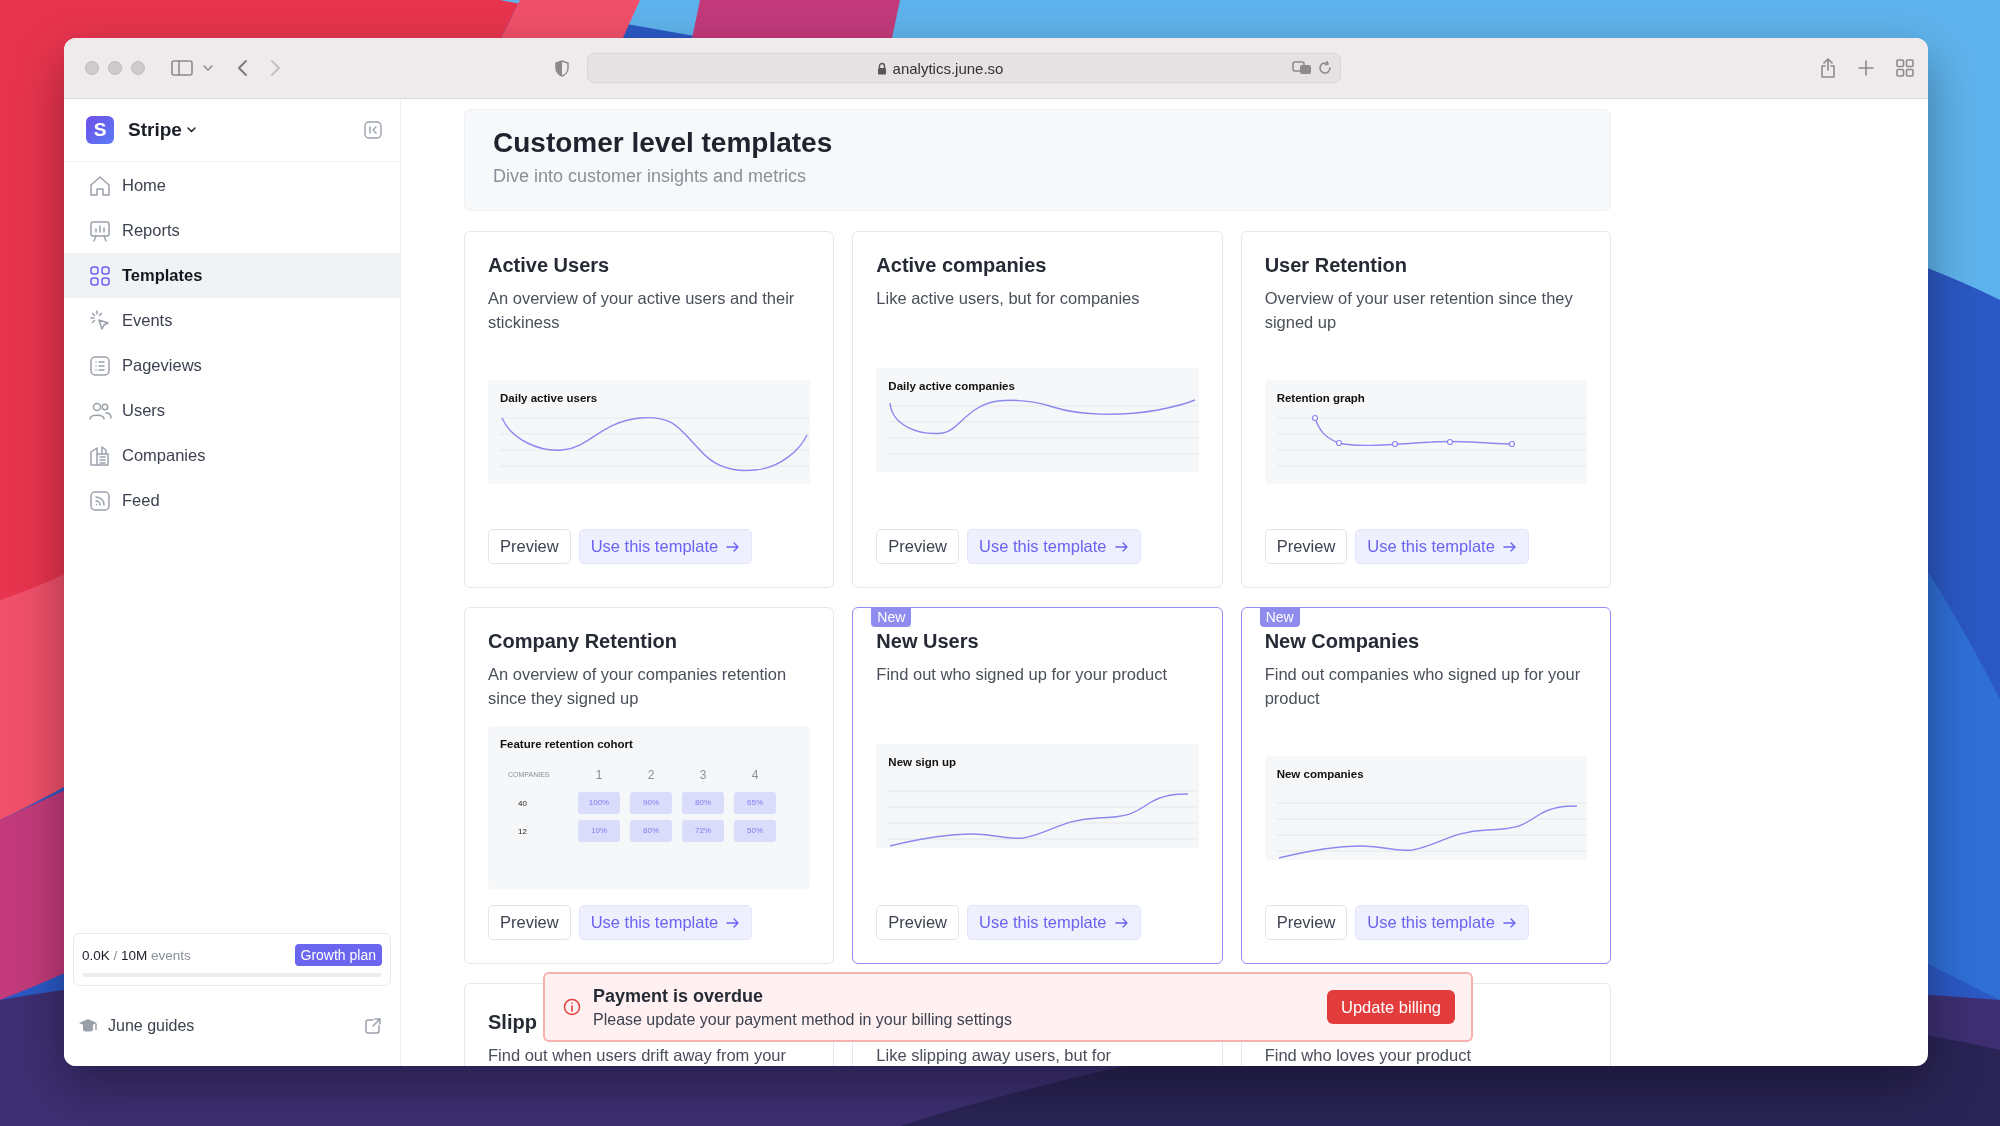 This screenshot has width=2000, height=1126. I want to click on card-description: Overview of your user retention since they signed up, so click(1419, 310).